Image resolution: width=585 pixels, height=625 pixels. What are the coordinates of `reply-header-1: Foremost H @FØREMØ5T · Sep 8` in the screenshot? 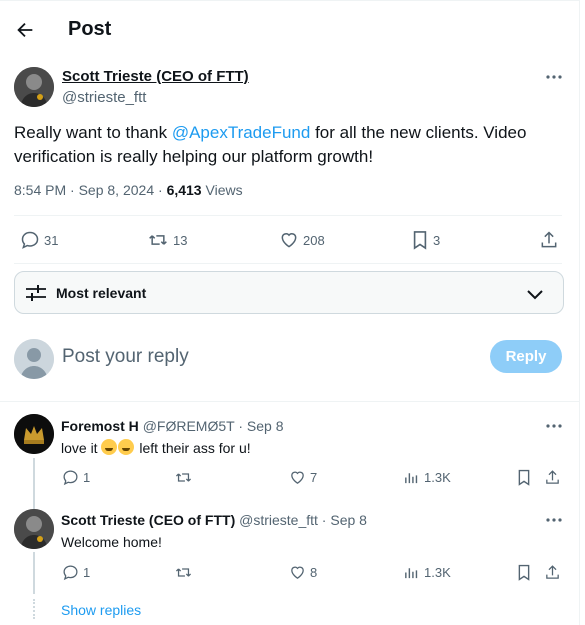 It's located at (172, 426).